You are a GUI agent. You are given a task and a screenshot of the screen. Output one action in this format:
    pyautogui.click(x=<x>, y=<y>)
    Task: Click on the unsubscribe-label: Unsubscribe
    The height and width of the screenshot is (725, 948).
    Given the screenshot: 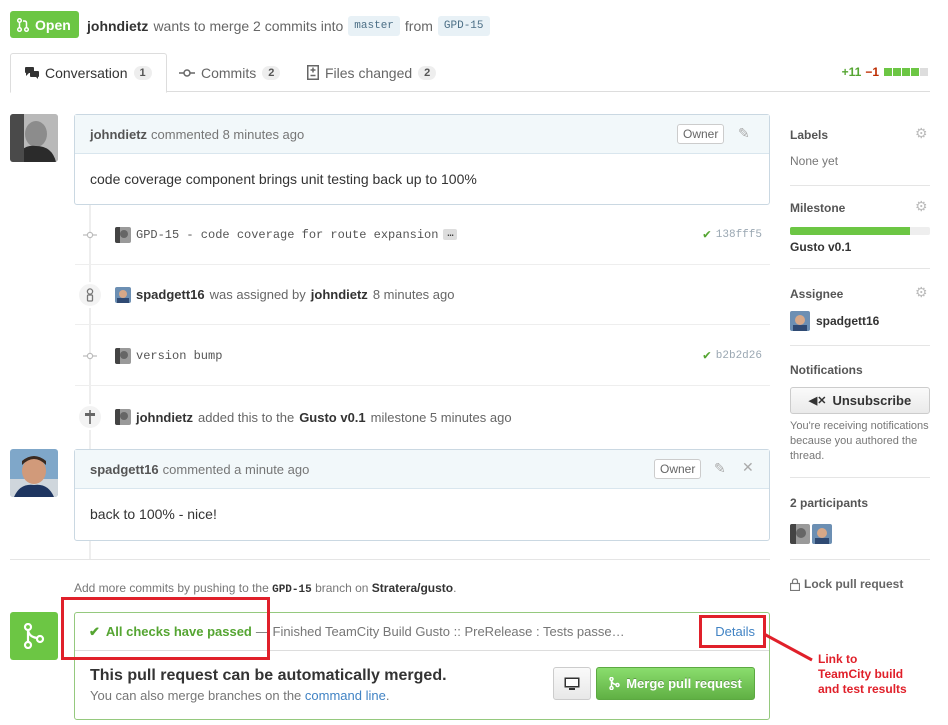 What is the action you would take?
    pyautogui.click(x=872, y=400)
    